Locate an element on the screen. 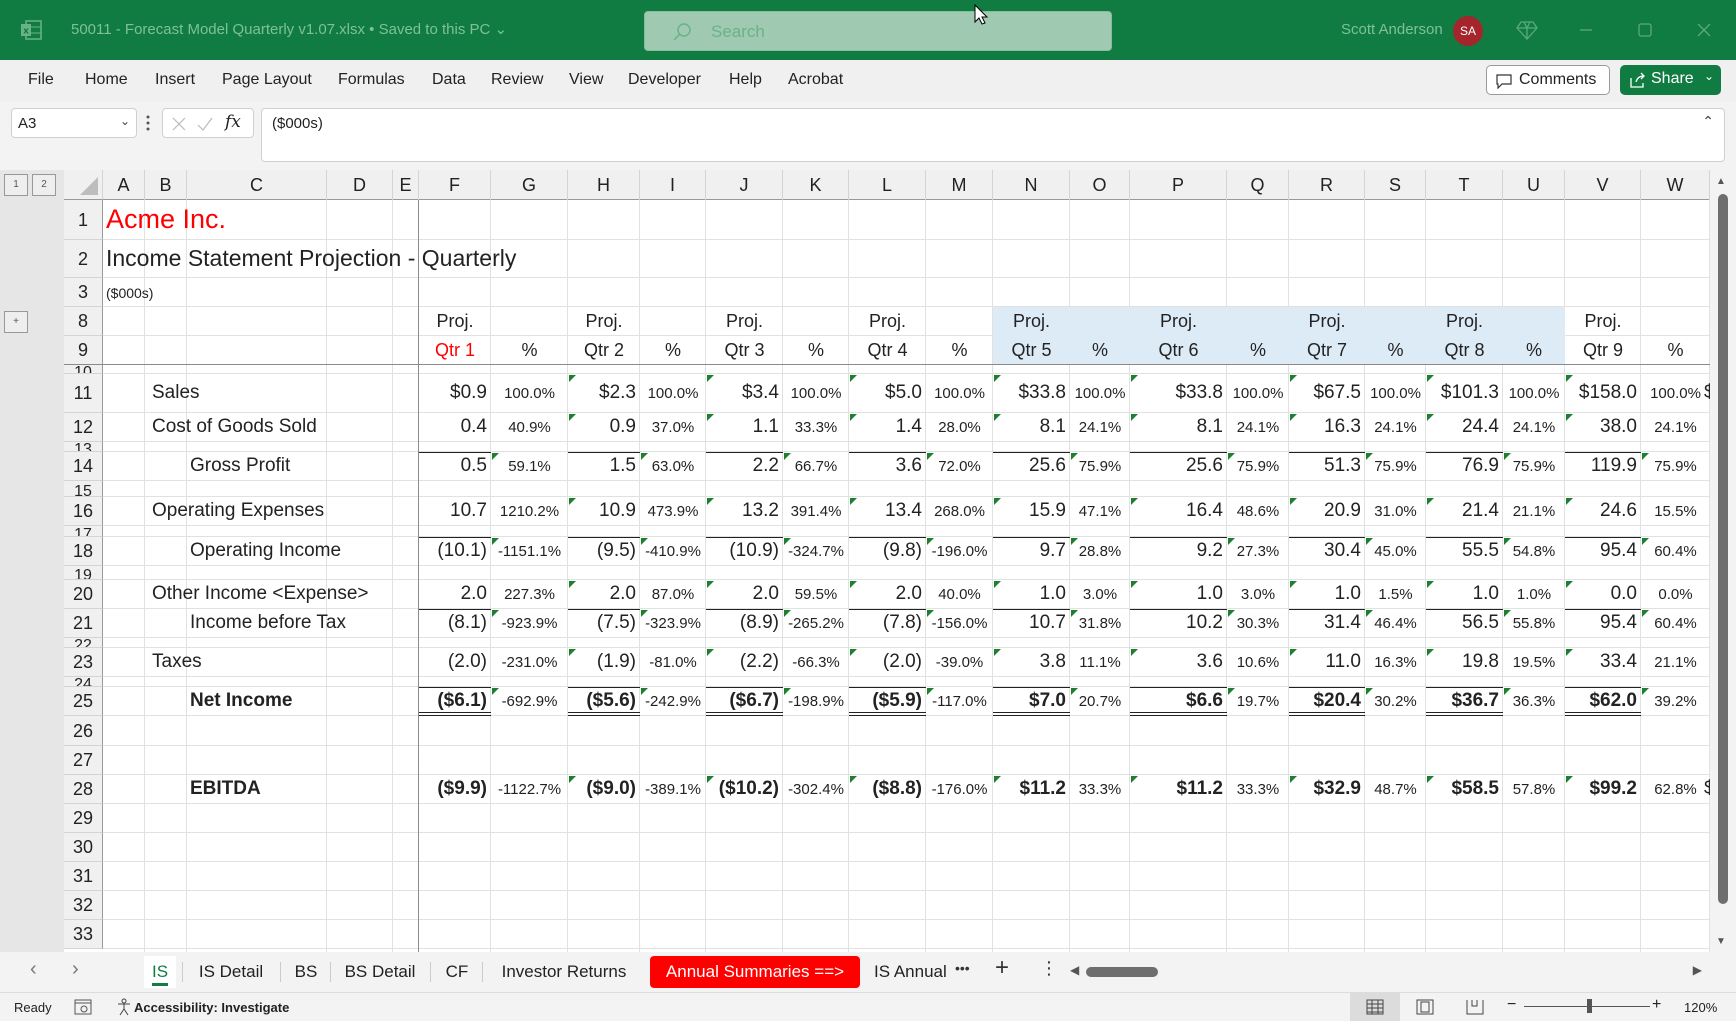 The image size is (1736, 1021). scroll-down-icon: ▼ is located at coordinates (1721, 941).